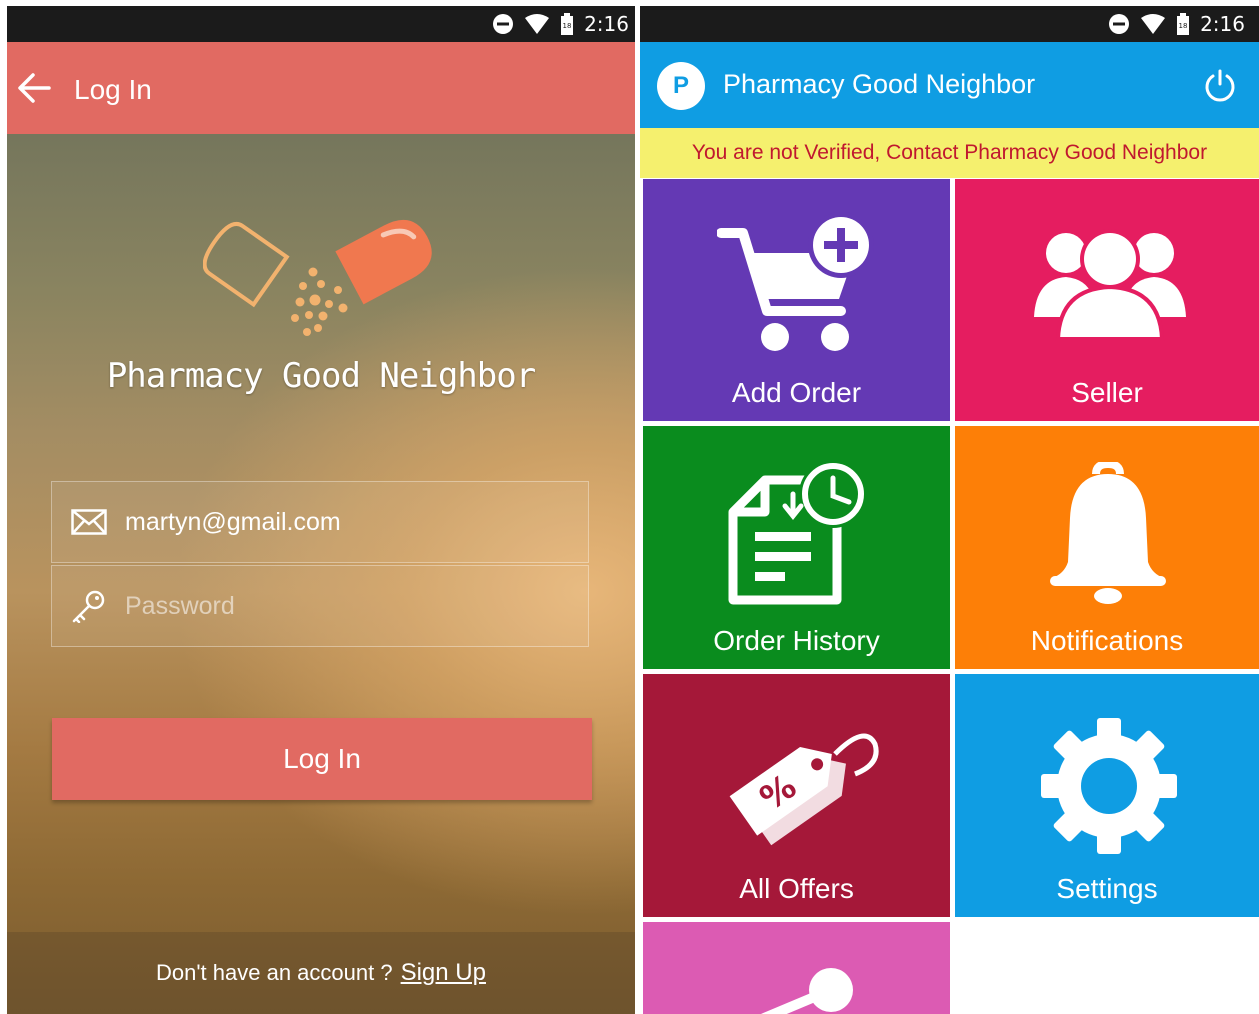  I want to click on tile-label: Add Order, so click(796, 392).